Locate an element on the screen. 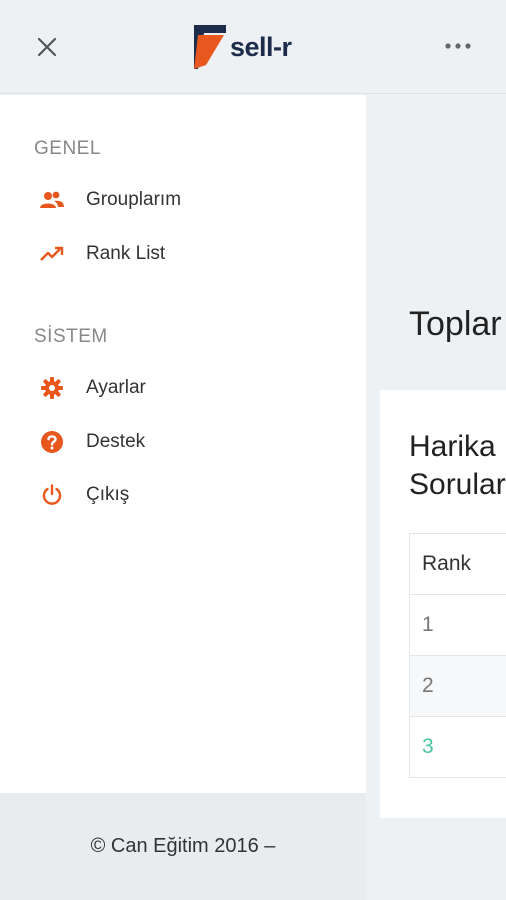 The image size is (506, 900). card-title-line2: Sorular is located at coordinates (457, 484).